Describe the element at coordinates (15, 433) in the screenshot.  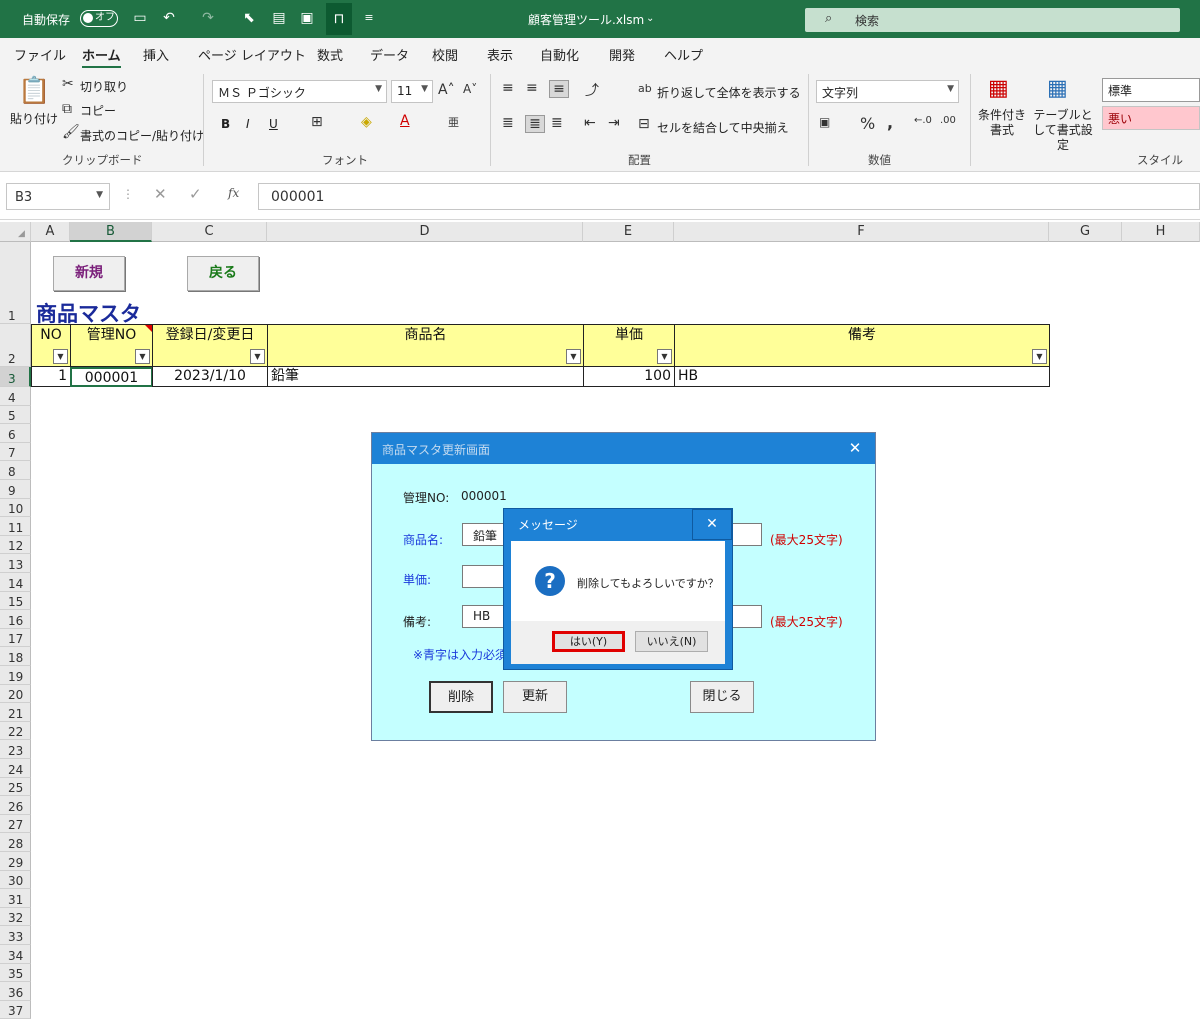
I see `row-header: 6` at that location.